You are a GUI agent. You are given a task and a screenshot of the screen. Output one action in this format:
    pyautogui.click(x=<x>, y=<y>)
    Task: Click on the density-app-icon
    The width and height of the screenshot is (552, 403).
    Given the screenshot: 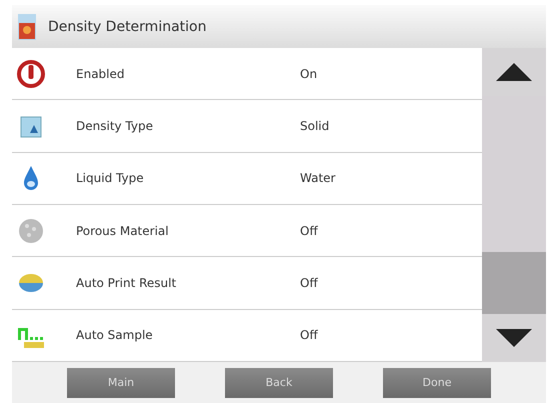 What is the action you would take?
    pyautogui.click(x=27, y=26)
    